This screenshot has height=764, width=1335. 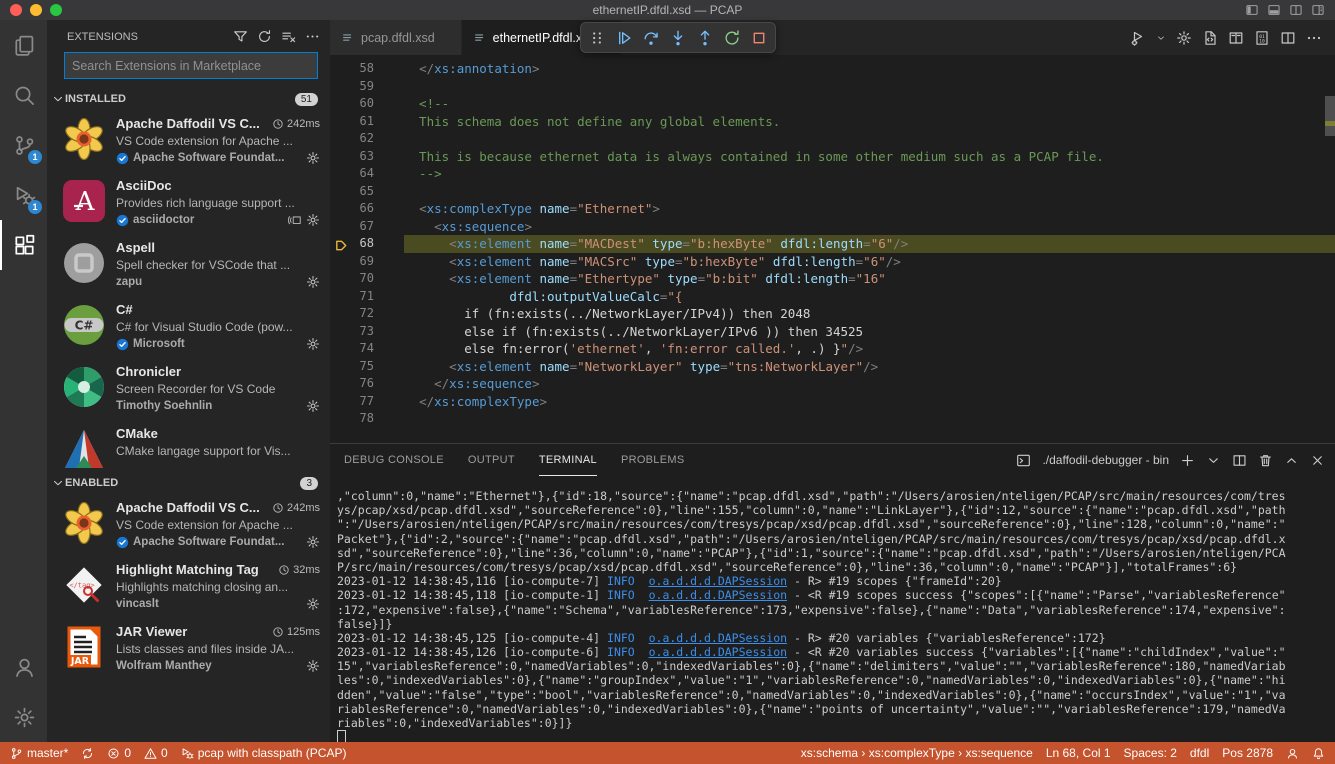 I want to click on activity-item-search, so click(x=23, y=95).